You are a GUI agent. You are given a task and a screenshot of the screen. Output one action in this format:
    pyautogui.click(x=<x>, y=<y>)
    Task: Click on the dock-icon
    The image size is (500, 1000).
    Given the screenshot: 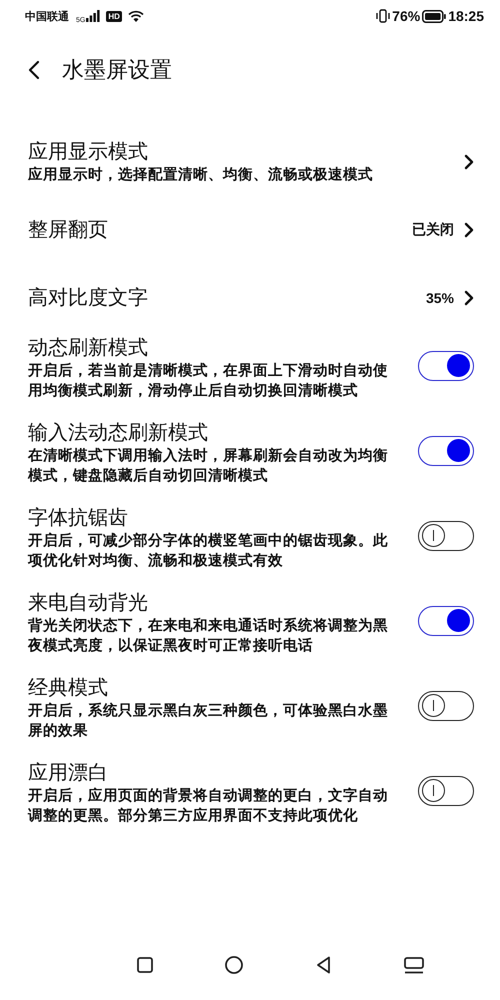 What is the action you would take?
    pyautogui.click(x=414, y=965)
    